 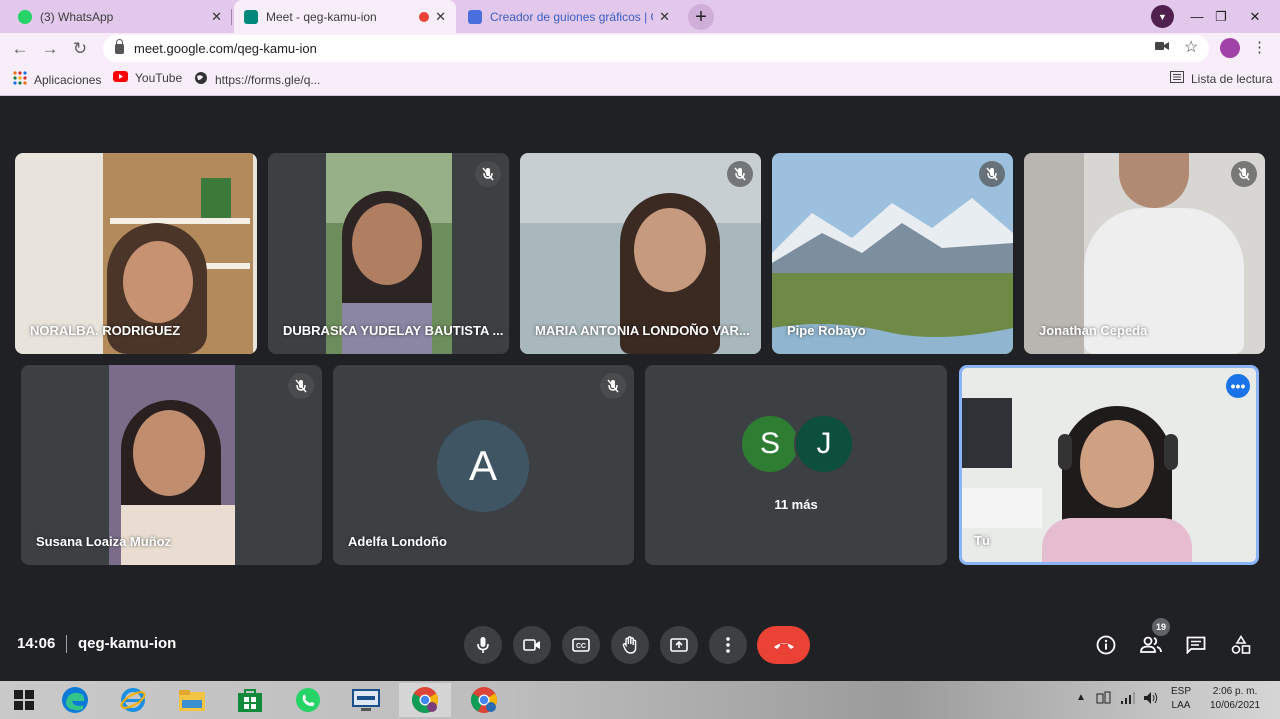 What do you see at coordinates (80, 49) in the screenshot?
I see `reload-icon: ↻` at bounding box center [80, 49].